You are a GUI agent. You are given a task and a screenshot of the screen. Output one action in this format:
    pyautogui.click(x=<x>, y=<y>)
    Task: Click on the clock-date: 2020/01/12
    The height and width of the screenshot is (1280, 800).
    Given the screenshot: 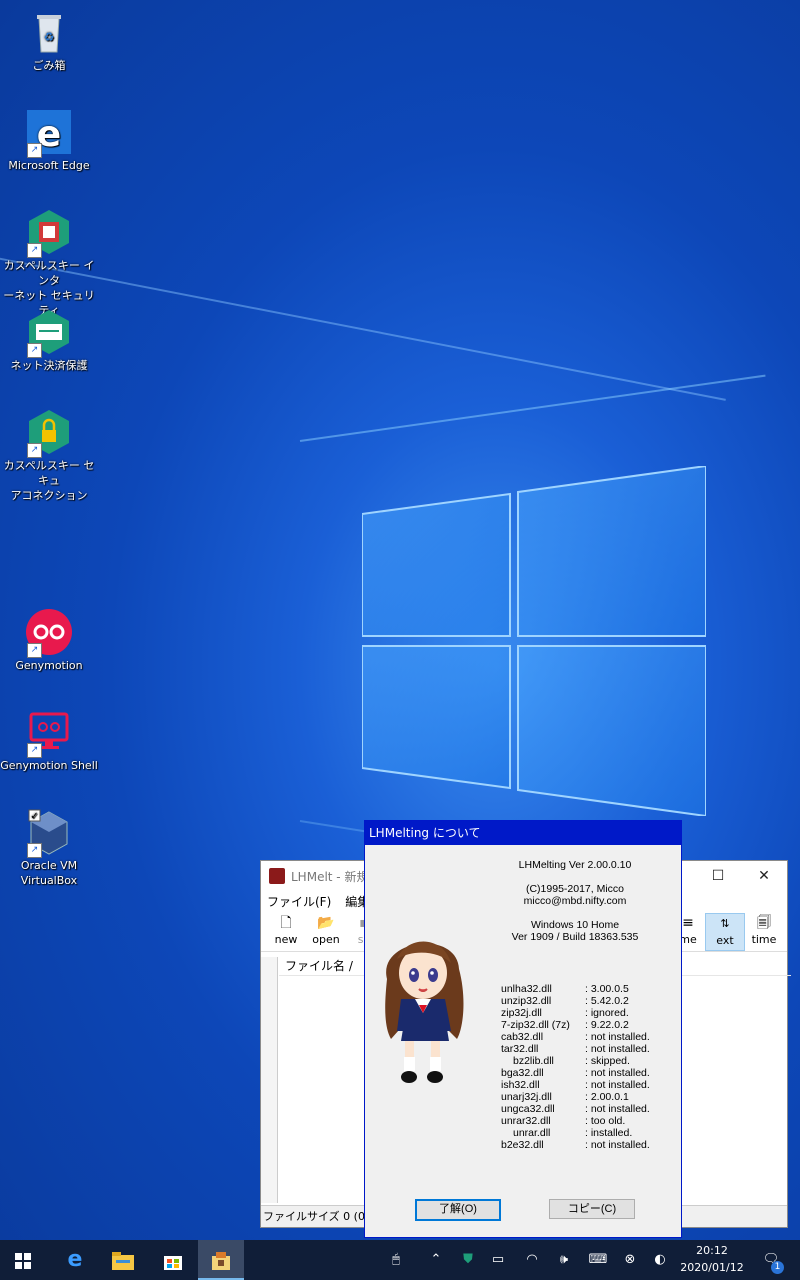 What is the action you would take?
    pyautogui.click(x=712, y=1267)
    